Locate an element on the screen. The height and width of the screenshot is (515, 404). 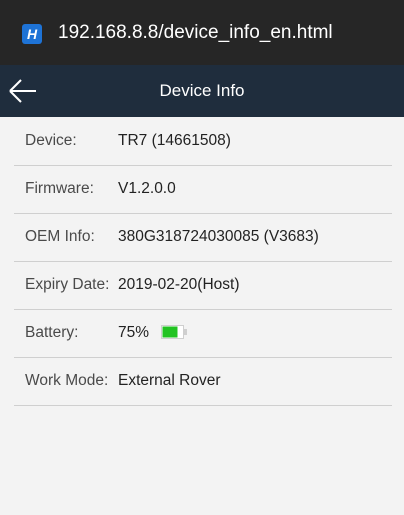
page-title: Device Info is located at coordinates (202, 90).